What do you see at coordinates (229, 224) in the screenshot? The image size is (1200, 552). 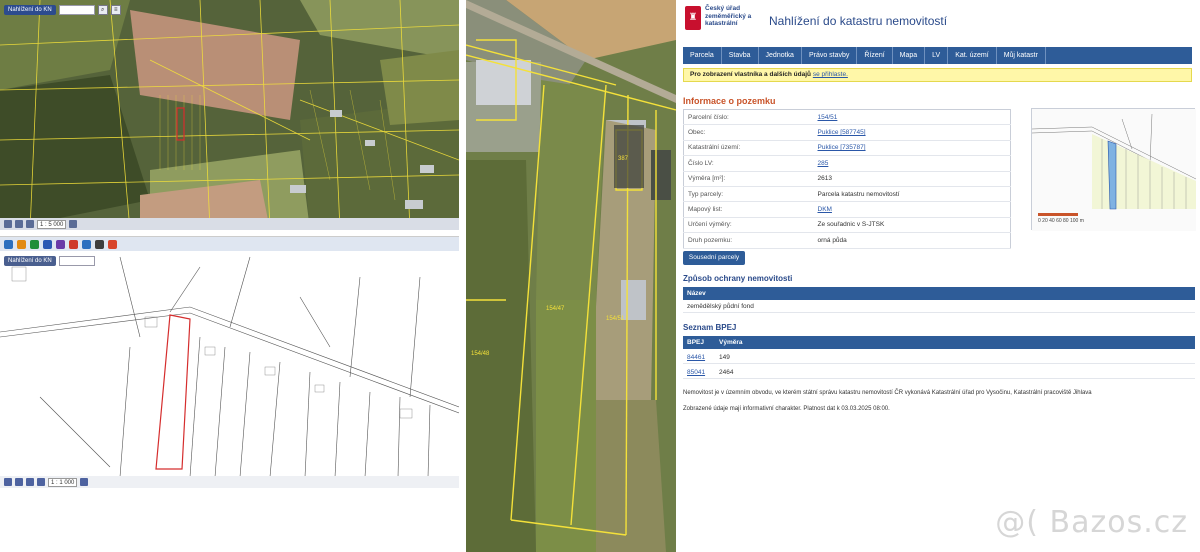 I see `satellite-statusbar: 1 : 5 000` at bounding box center [229, 224].